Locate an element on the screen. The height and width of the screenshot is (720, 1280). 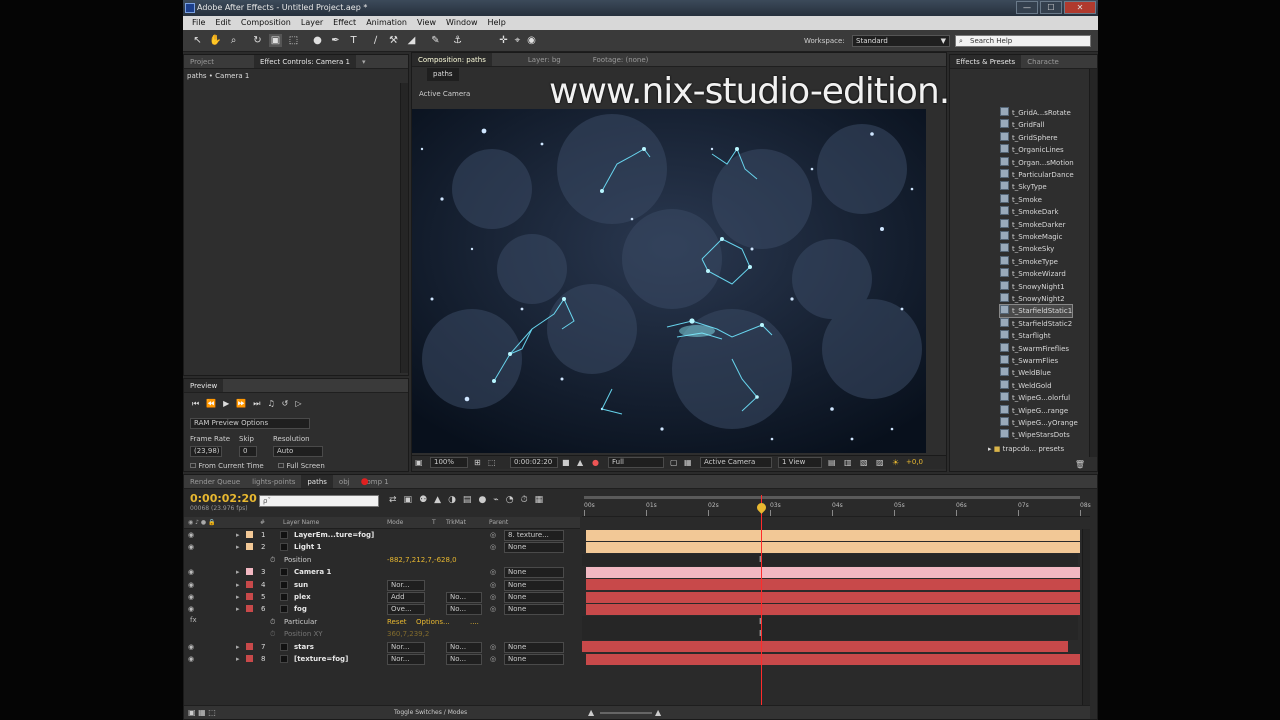
menu-composition: Composition is located at coordinates (266, 23).